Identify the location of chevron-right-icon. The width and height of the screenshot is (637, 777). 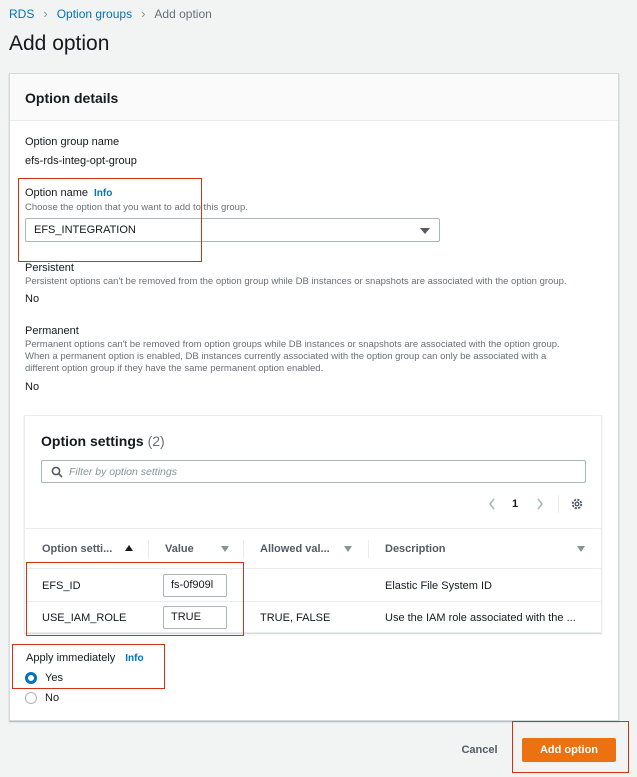
(540, 504).